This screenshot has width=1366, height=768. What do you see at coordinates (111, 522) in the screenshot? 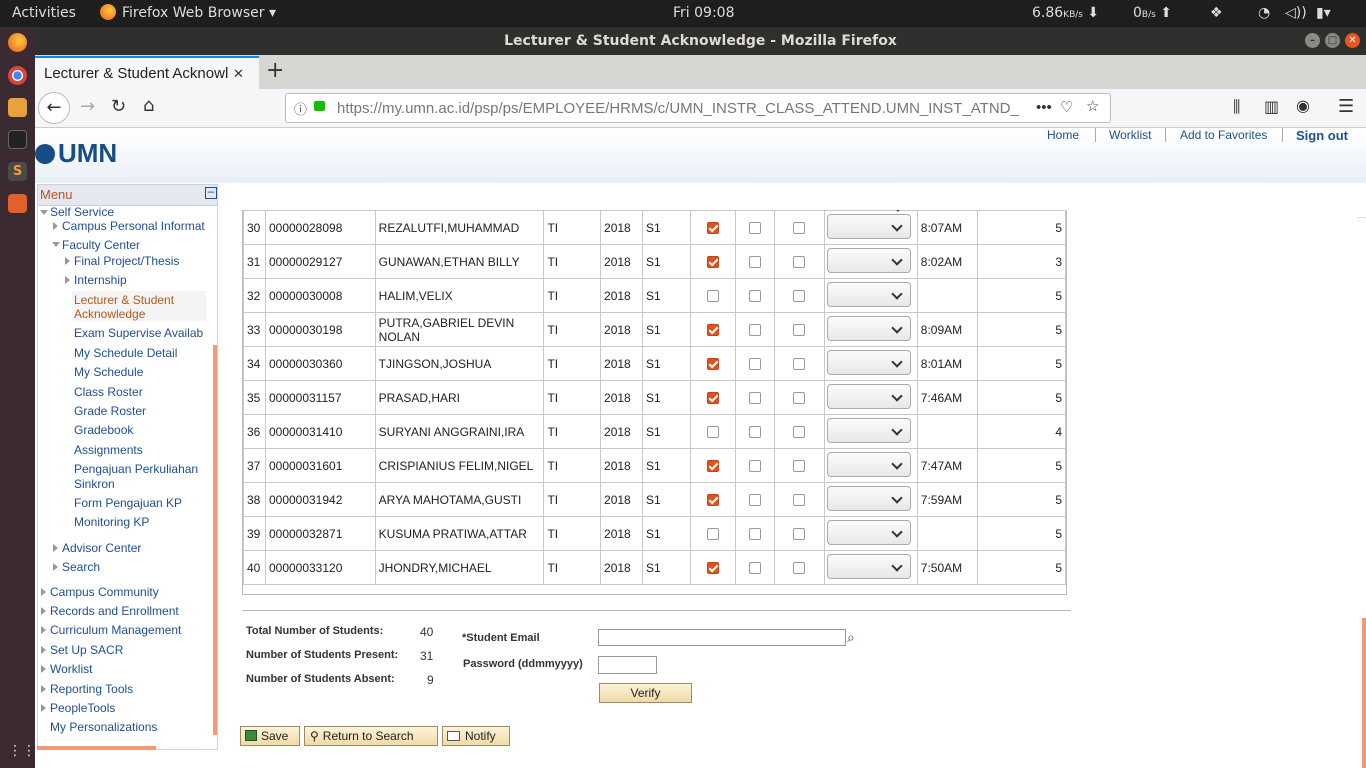
I see `menu-monitoring-kp: Monitoring KP` at bounding box center [111, 522].